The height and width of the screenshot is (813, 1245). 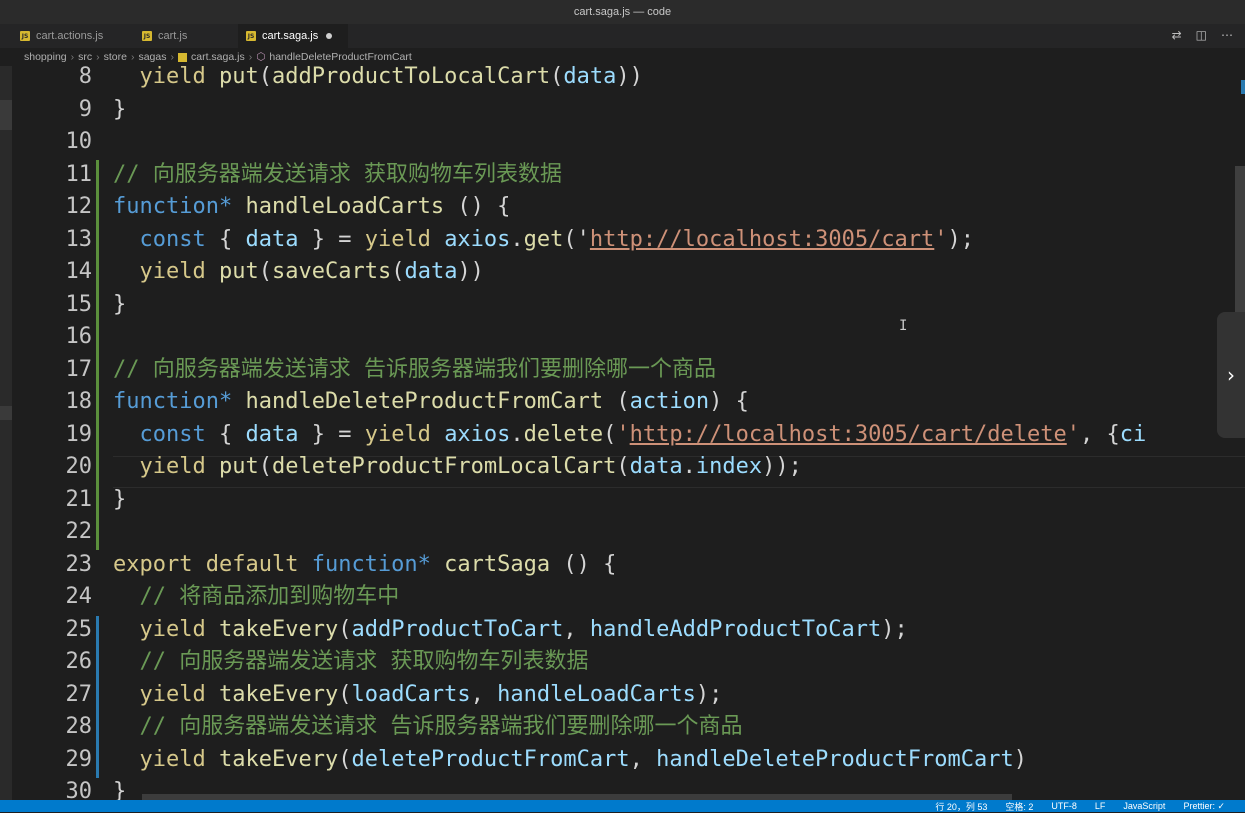 I want to click on status-encoding: UTF-8, so click(x=1064, y=806).